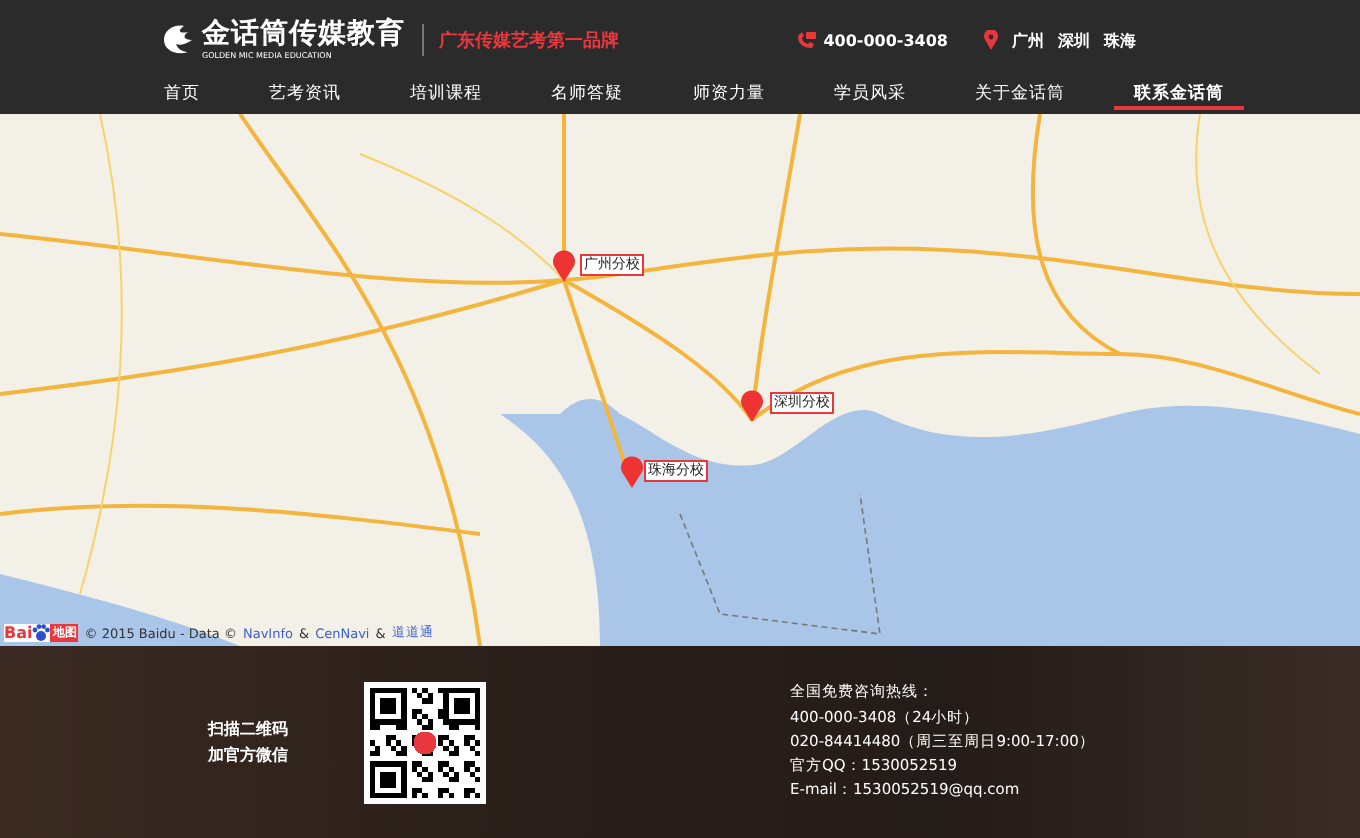 The width and height of the screenshot is (1360, 838). I want to click on nav-tab: 关于金话筒, so click(1019, 95).